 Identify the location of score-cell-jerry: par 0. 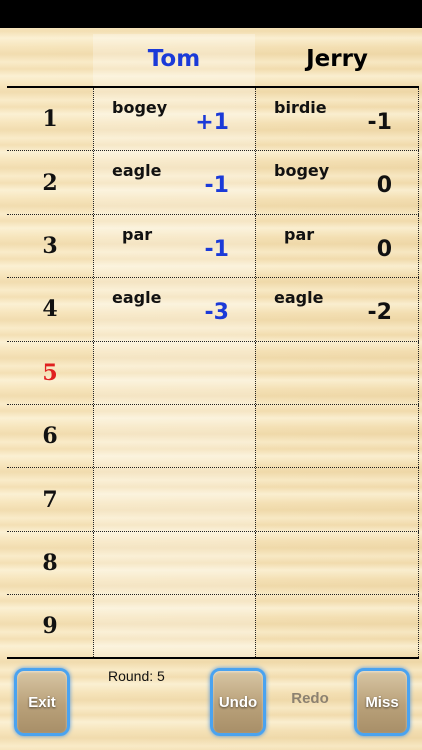
(337, 246).